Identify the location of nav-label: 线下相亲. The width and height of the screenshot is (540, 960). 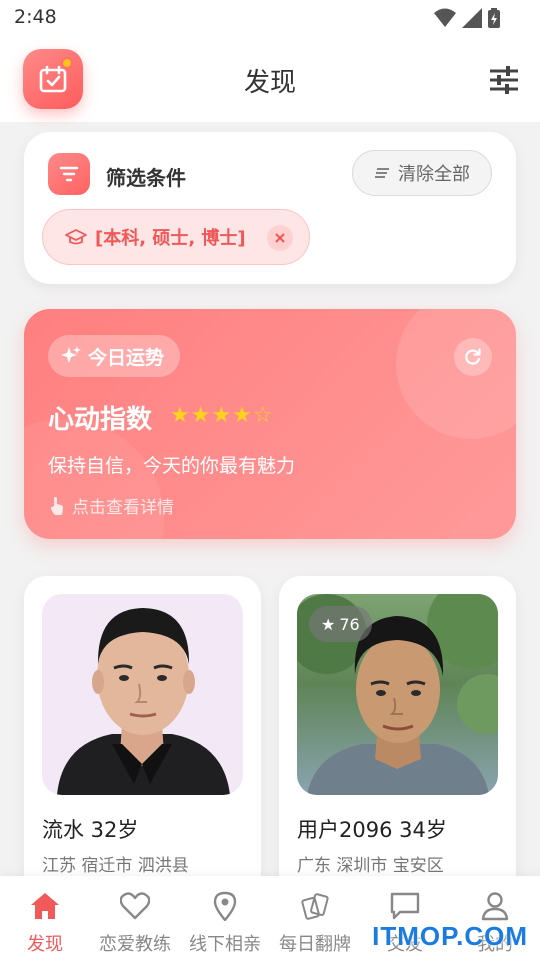
(225, 944).